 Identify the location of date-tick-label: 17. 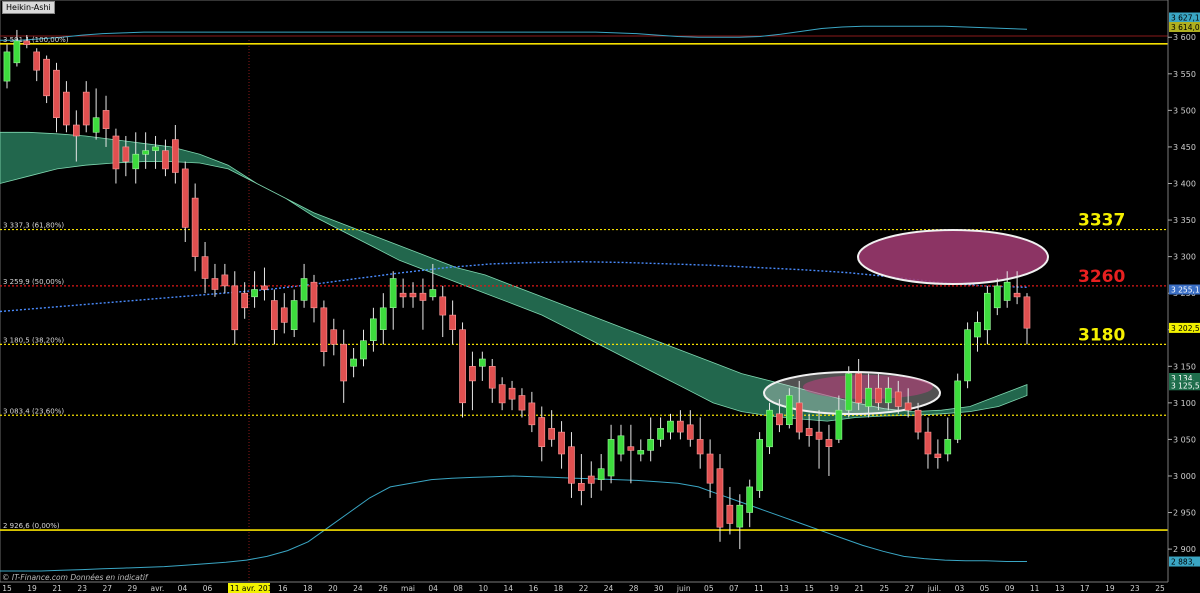
(1085, 588).